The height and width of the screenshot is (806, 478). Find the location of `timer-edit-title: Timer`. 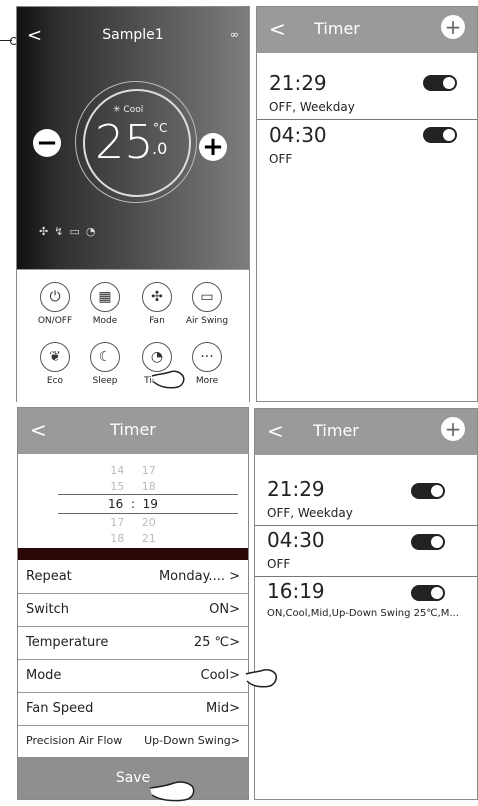

timer-edit-title: Timer is located at coordinates (133, 429).